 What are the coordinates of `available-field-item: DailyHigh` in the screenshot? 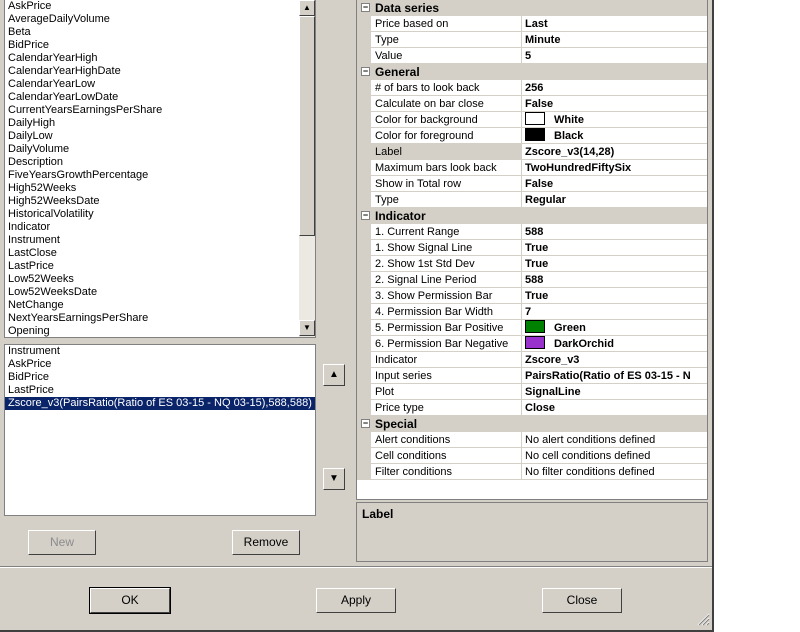 It's located at (153, 123).